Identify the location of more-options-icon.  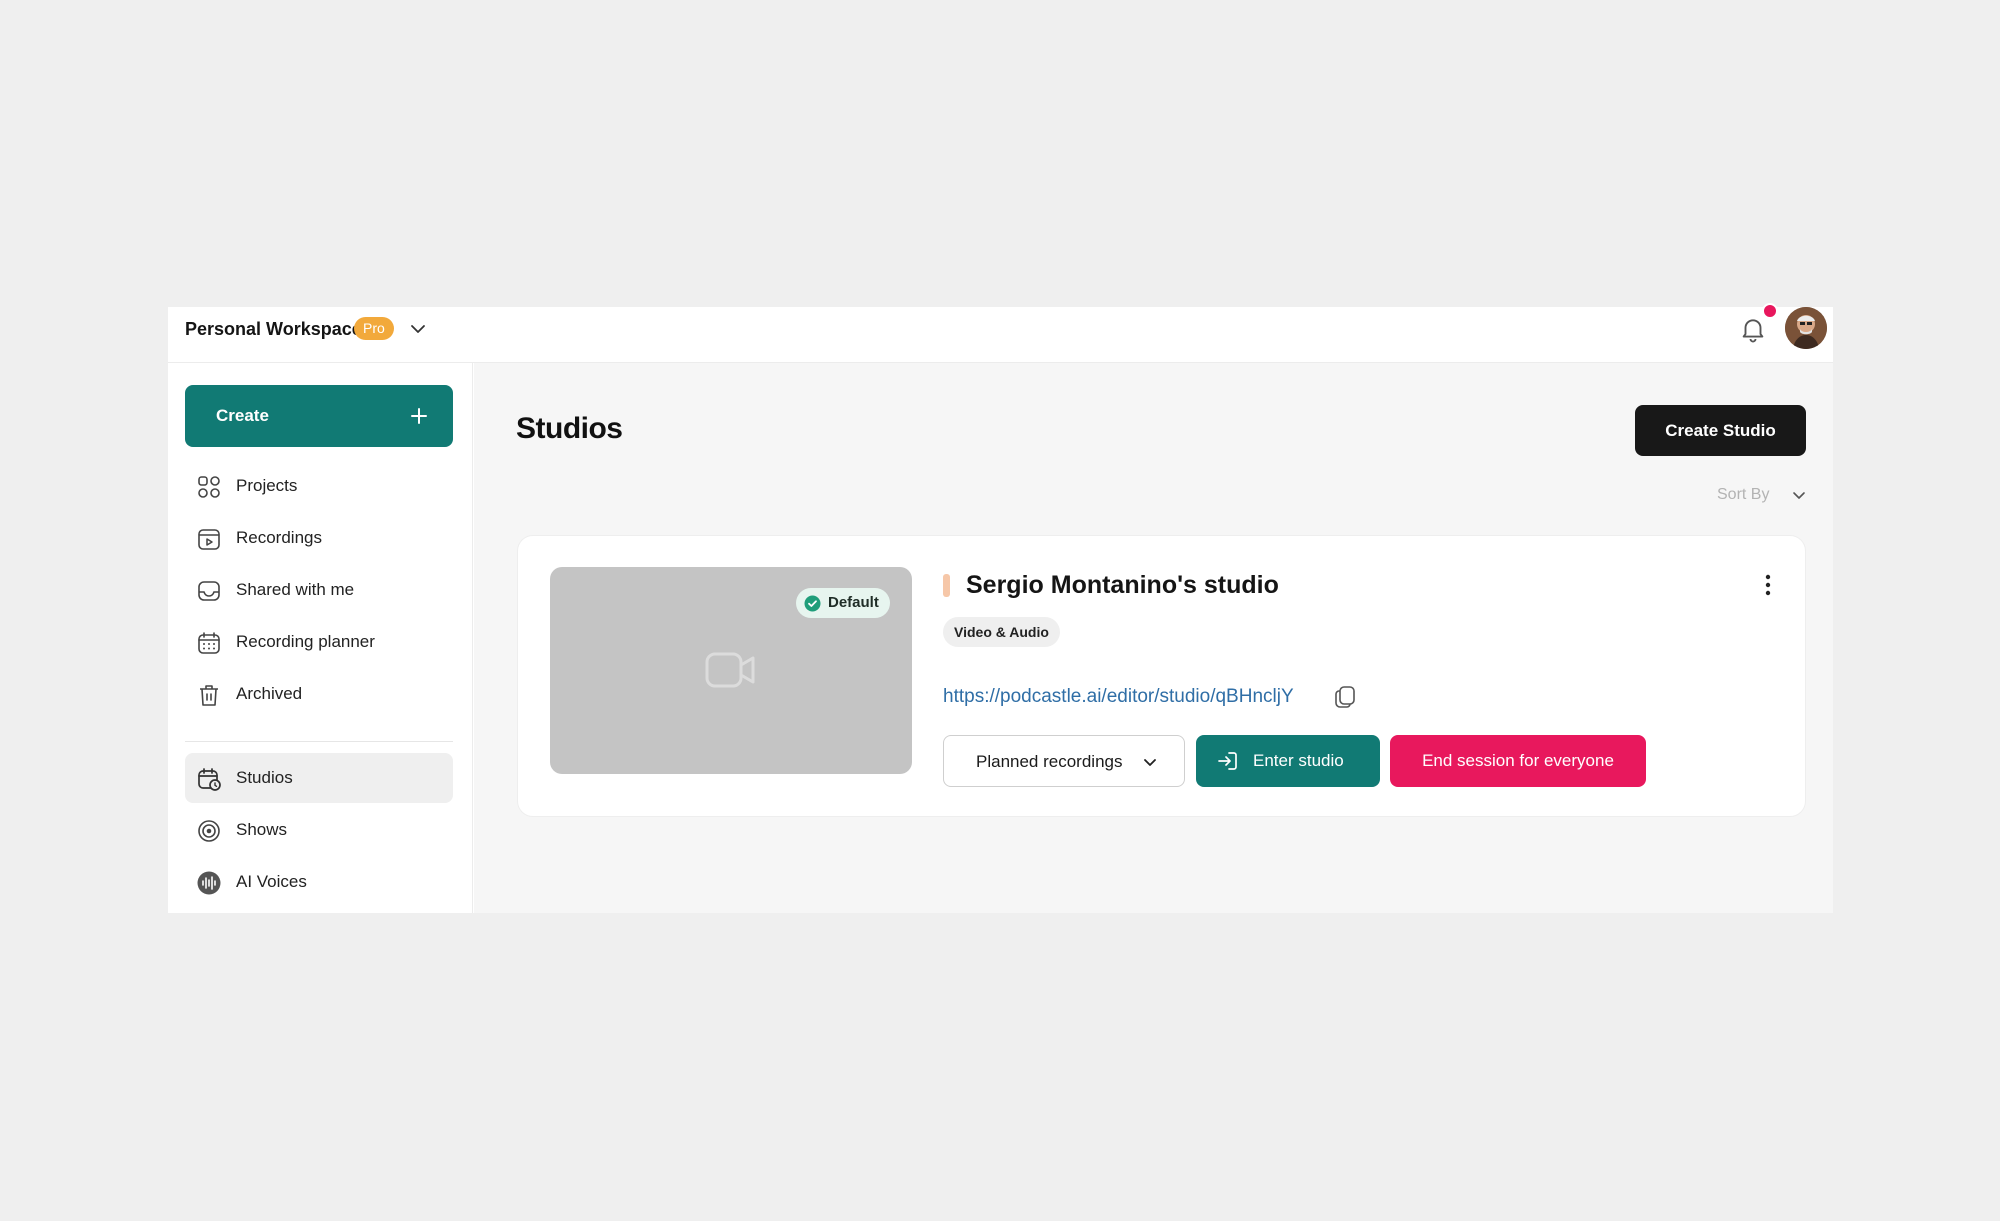
(1768, 585).